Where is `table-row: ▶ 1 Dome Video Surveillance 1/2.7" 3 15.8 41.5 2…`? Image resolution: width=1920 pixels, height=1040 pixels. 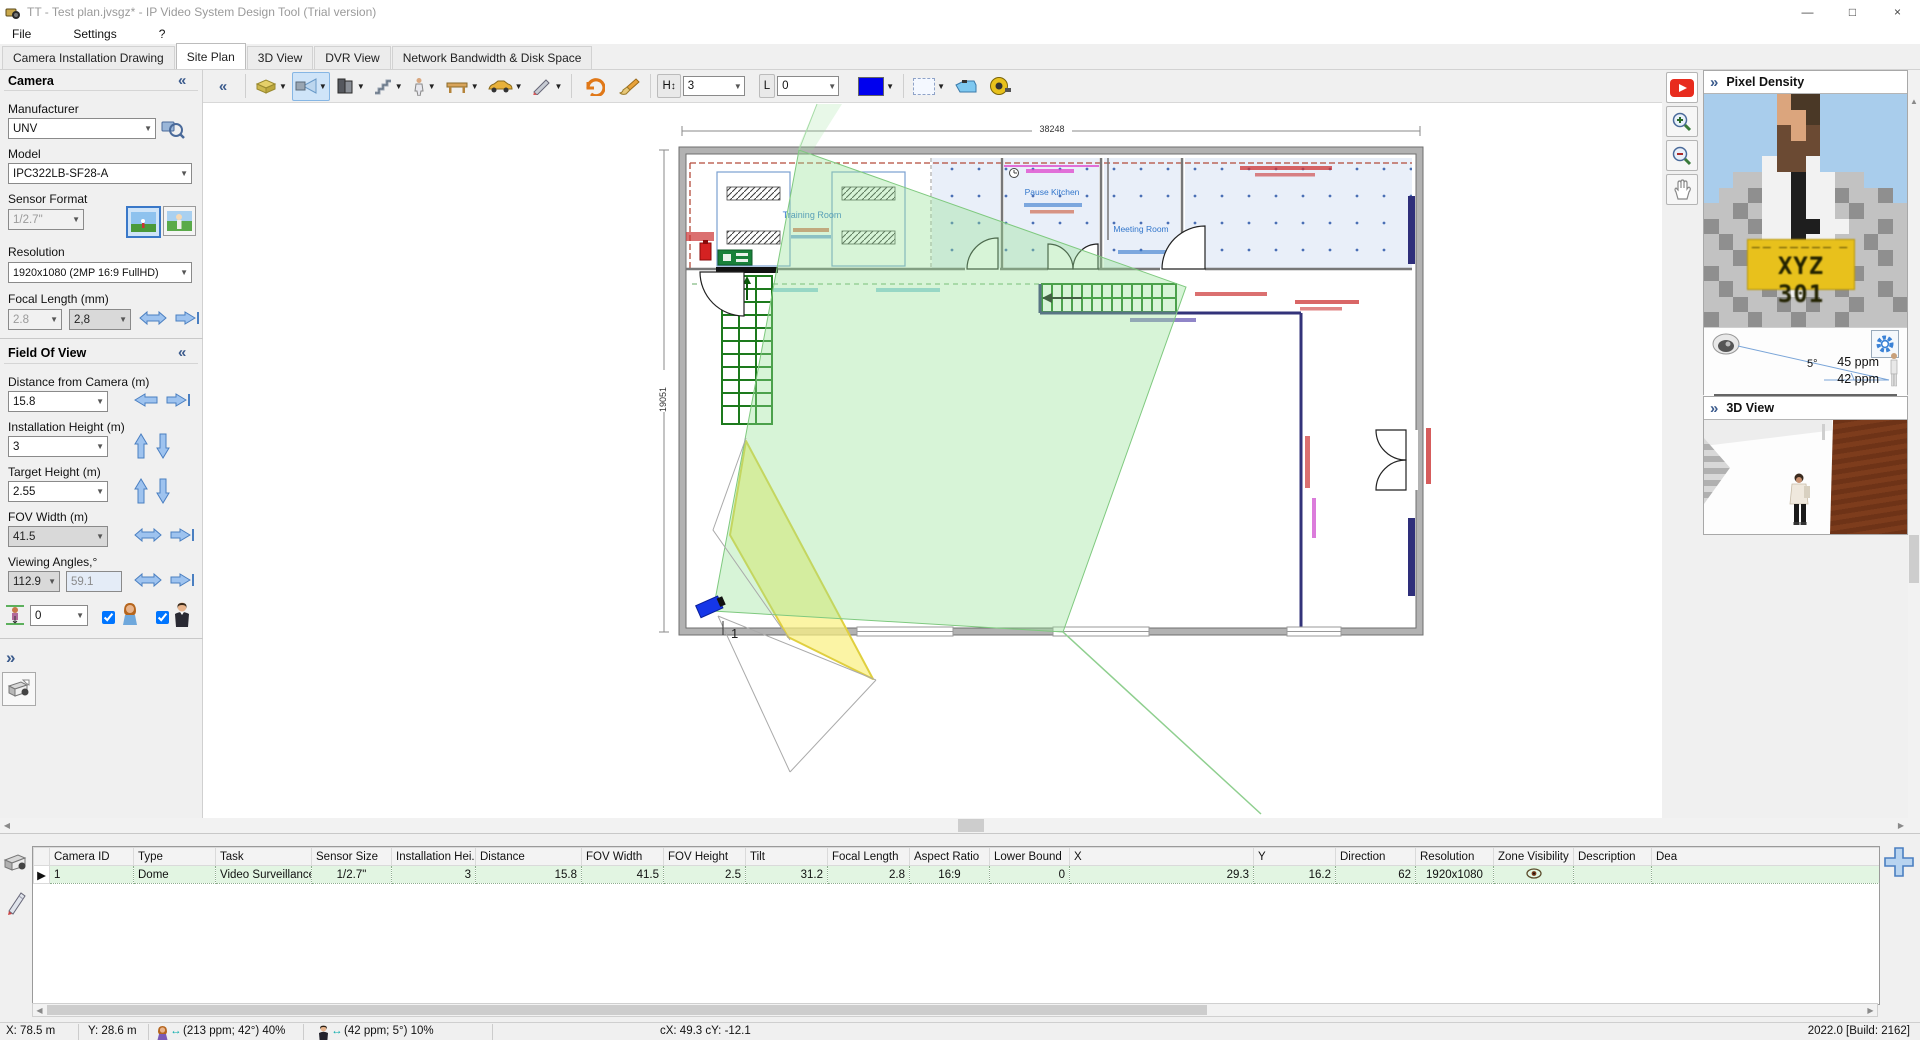 table-row: ▶ 1 Dome Video Surveillance 1/2.7" 3 15.8 41.5 2… is located at coordinates (956, 874).